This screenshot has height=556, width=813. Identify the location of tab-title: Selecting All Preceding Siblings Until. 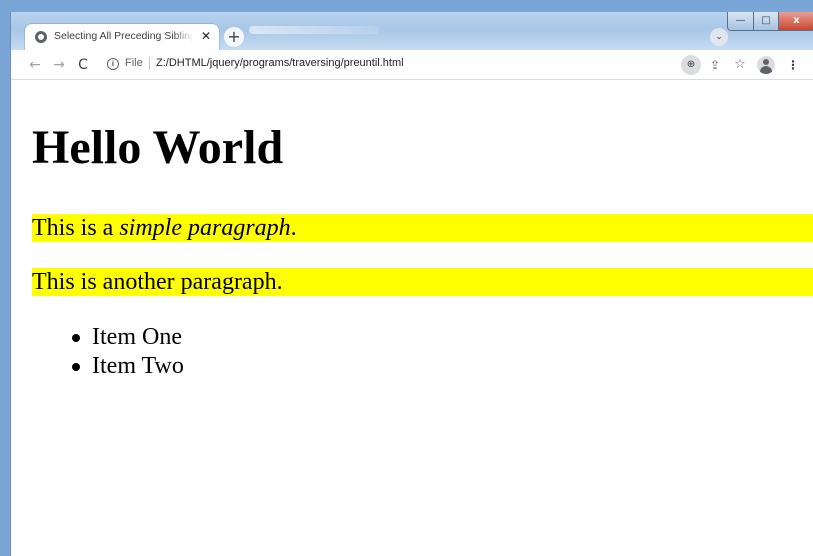
(124, 36).